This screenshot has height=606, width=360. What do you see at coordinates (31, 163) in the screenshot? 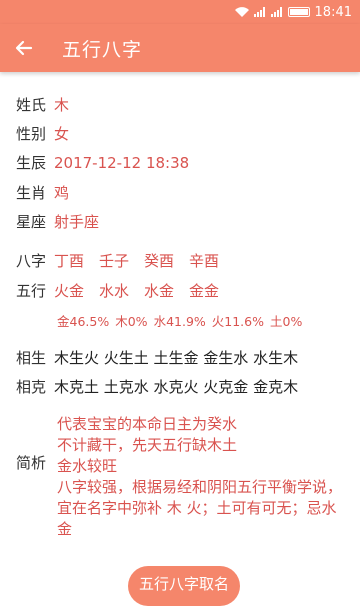
I see `birth-label: 生辰` at bounding box center [31, 163].